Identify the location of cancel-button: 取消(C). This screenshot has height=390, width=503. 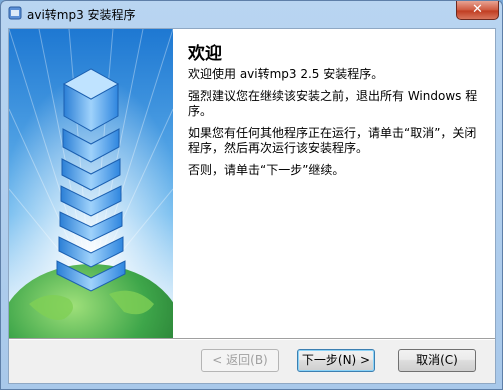
(437, 360).